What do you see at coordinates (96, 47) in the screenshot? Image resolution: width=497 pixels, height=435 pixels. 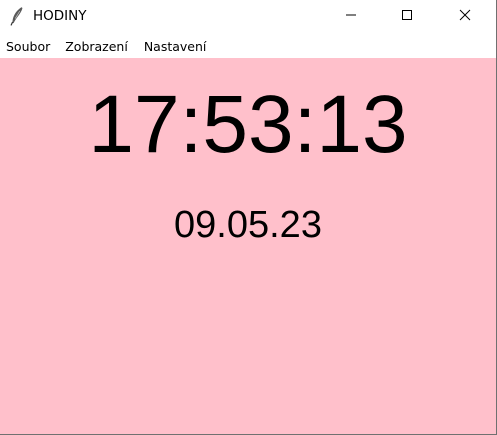 I see `menu-zobrazeni: Zobrazení` at bounding box center [96, 47].